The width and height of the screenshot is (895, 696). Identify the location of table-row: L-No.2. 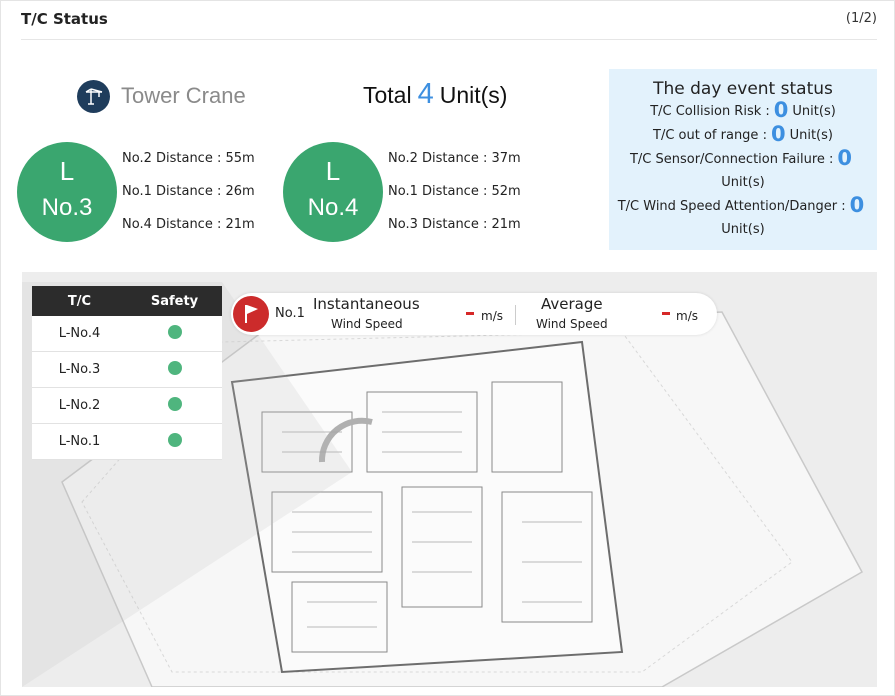
(127, 406).